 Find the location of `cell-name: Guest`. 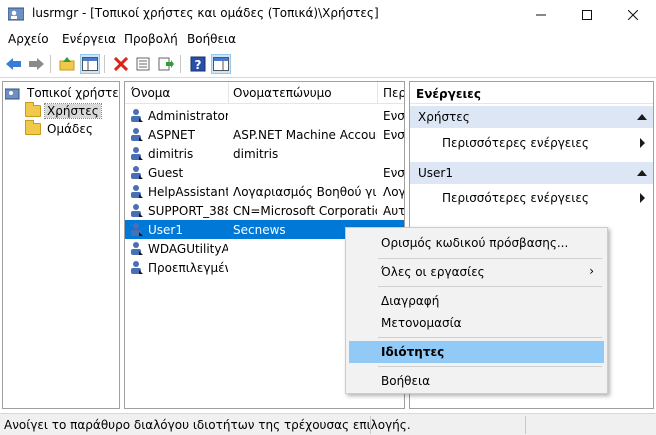

cell-name: Guest is located at coordinates (166, 173).